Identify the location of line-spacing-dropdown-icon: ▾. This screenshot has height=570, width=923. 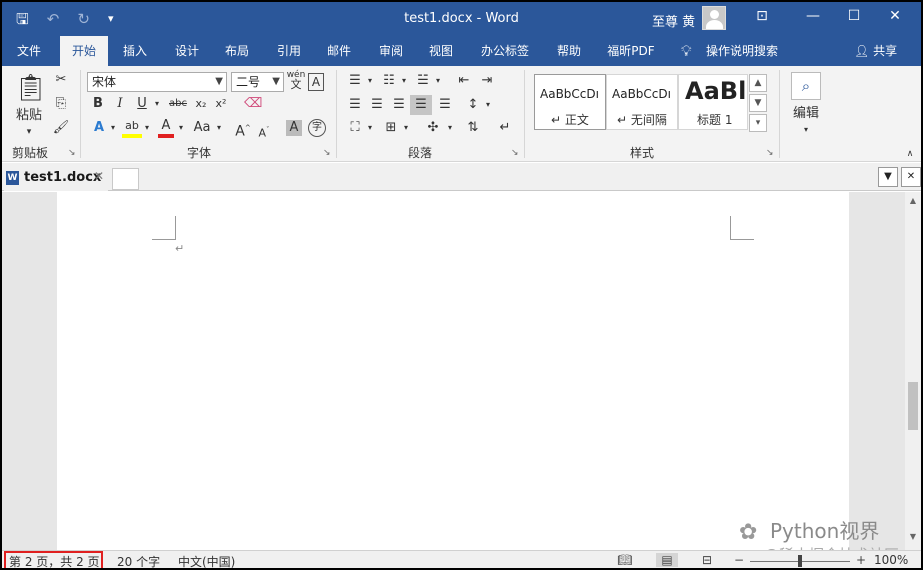
(488, 105).